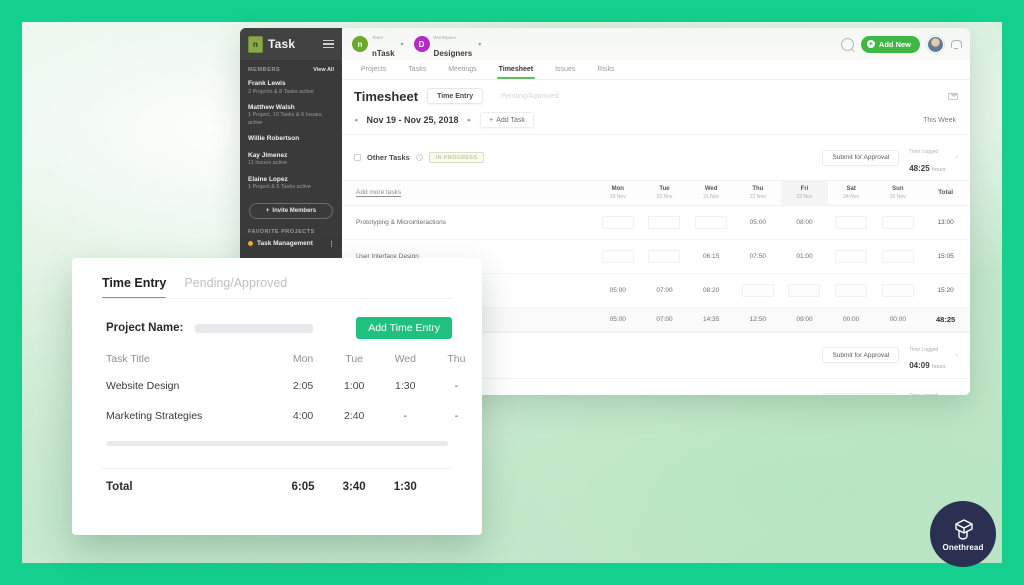 Image resolution: width=1024 pixels, height=585 pixels. What do you see at coordinates (388, 158) in the screenshot?
I see `group-name: Other Tasks` at bounding box center [388, 158].